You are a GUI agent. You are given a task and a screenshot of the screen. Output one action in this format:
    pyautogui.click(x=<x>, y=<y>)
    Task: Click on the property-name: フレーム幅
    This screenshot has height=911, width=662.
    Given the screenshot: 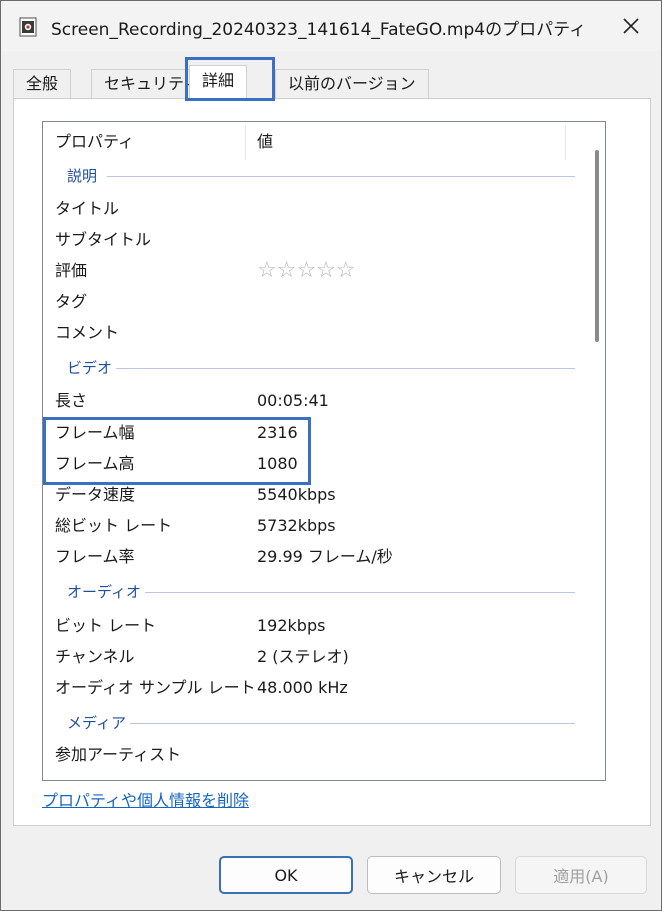 What is the action you would take?
    pyautogui.click(x=95, y=432)
    